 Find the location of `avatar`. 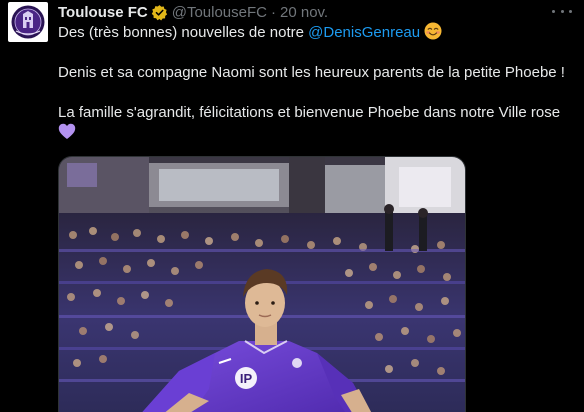

avatar is located at coordinates (28, 22).